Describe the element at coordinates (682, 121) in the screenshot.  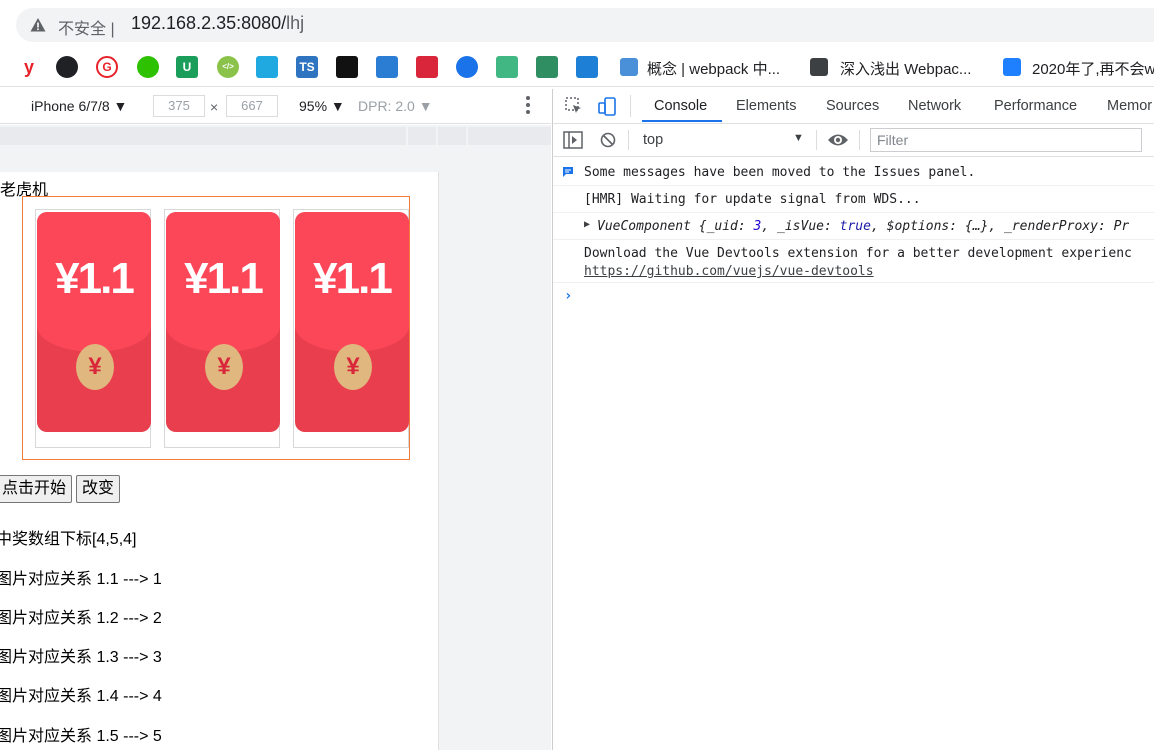
I see `active-tab-indicator` at that location.